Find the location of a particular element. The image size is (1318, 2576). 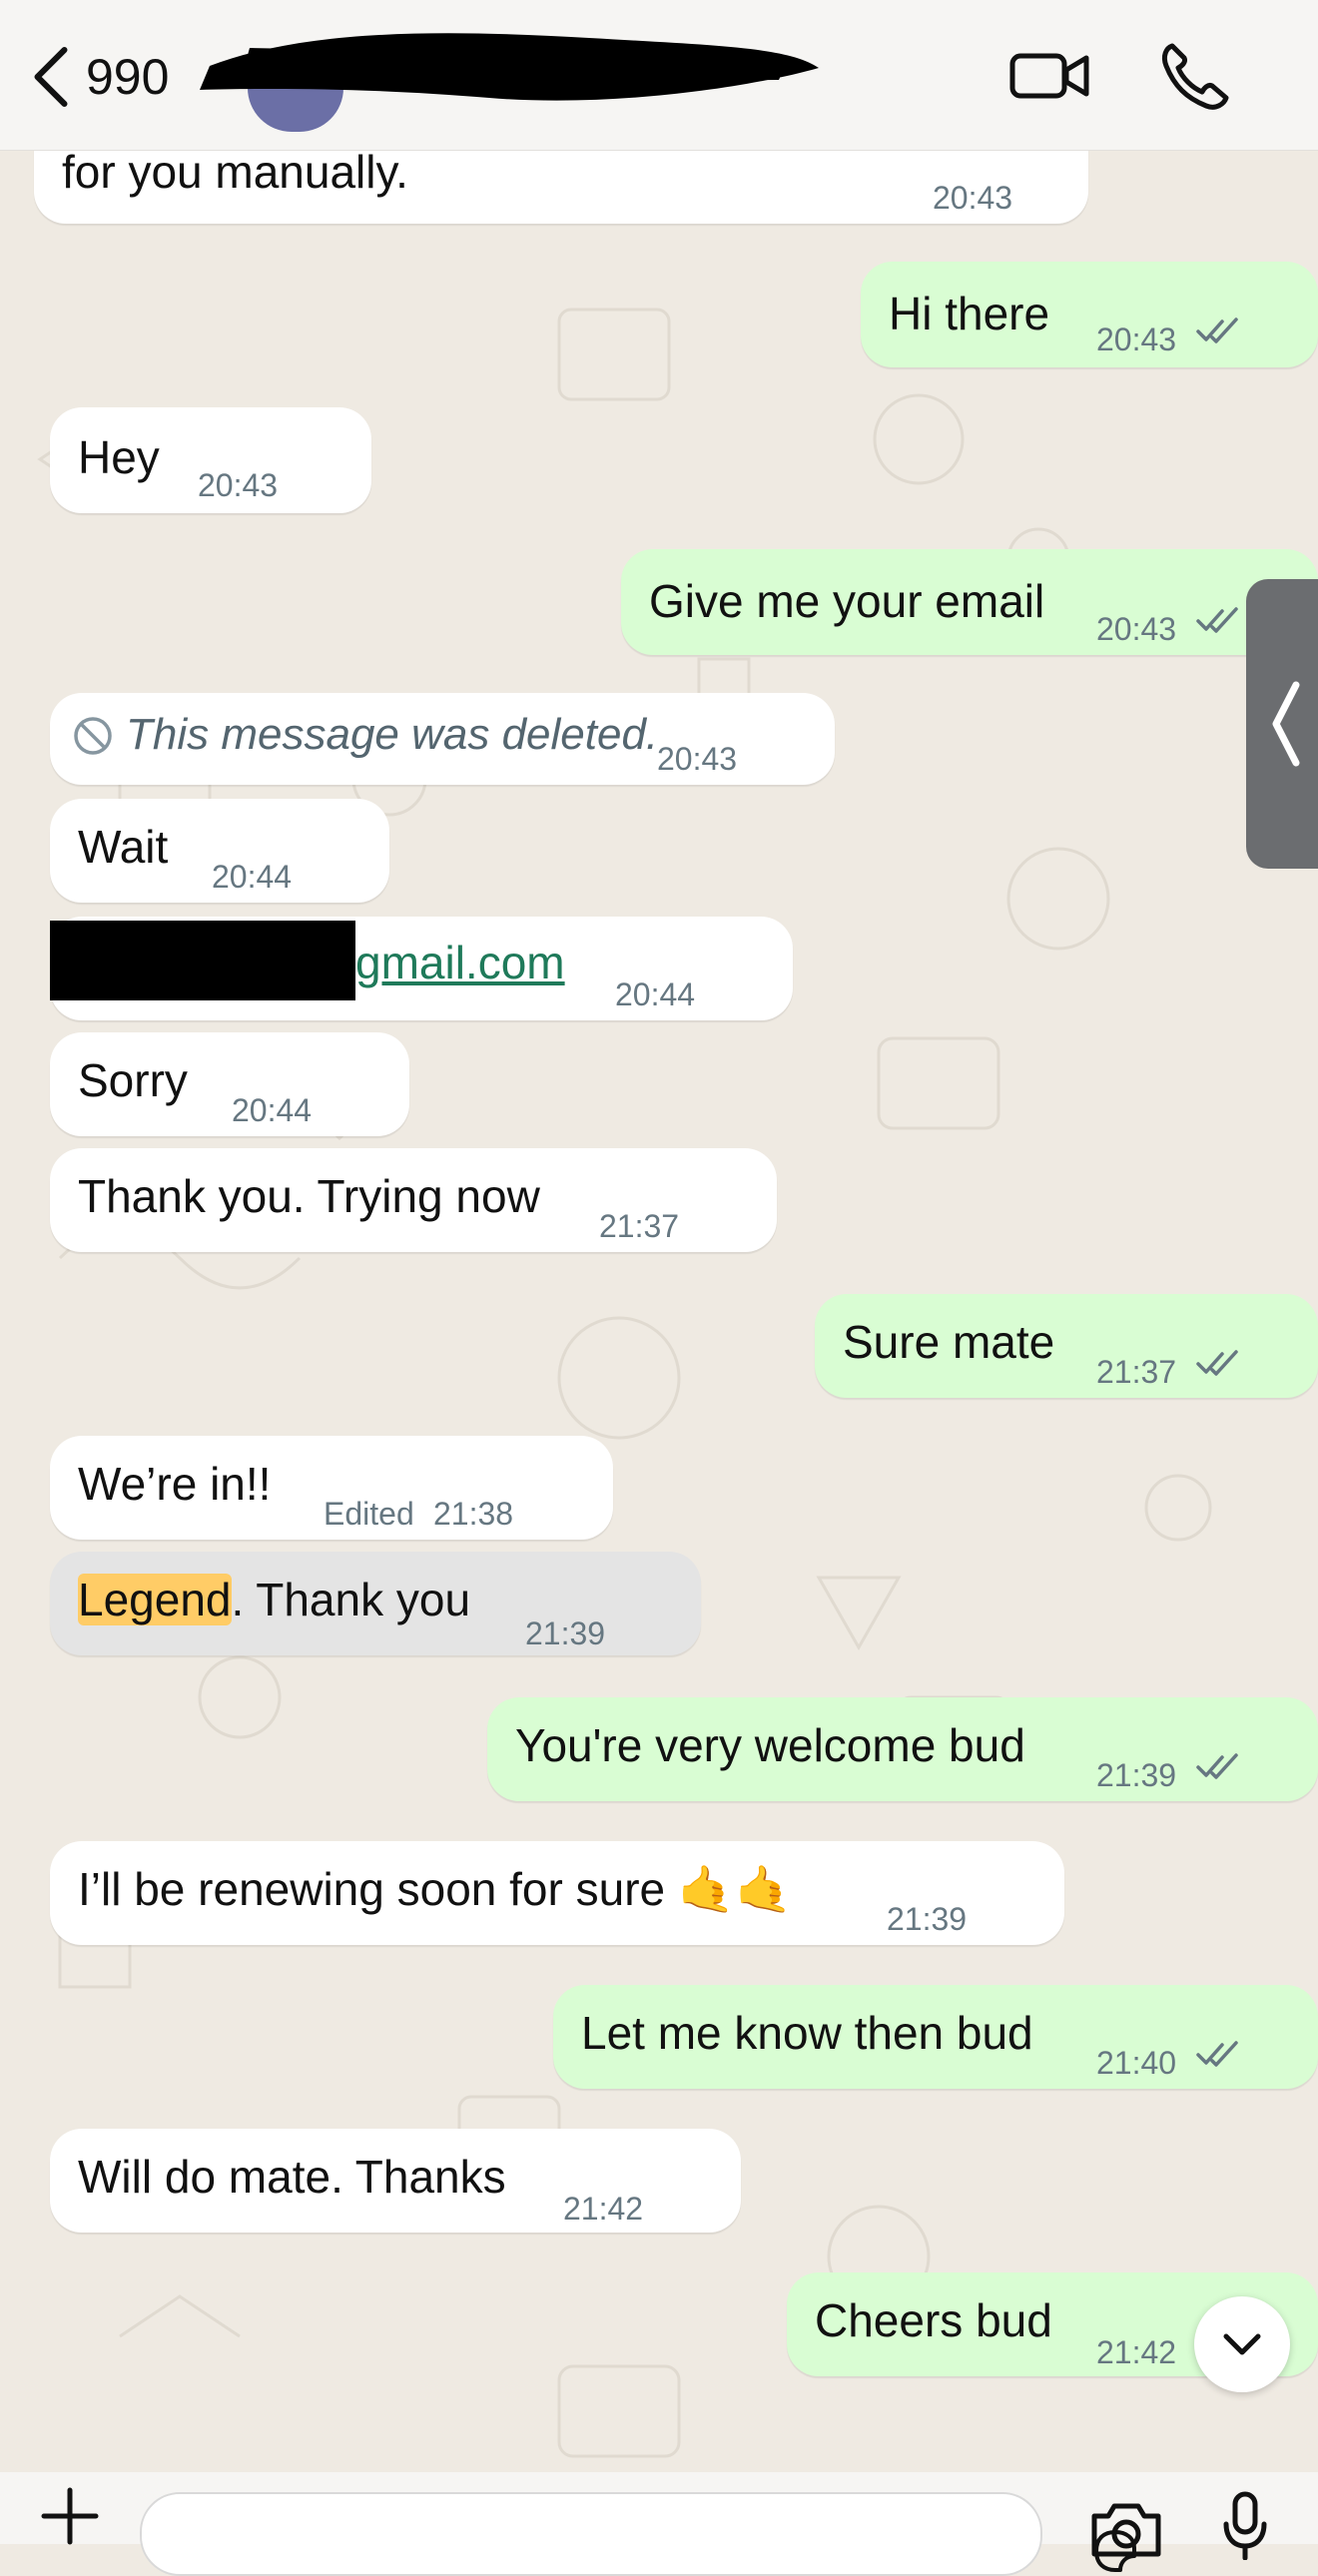

message-text: Sure mate is located at coordinates (949, 1342).